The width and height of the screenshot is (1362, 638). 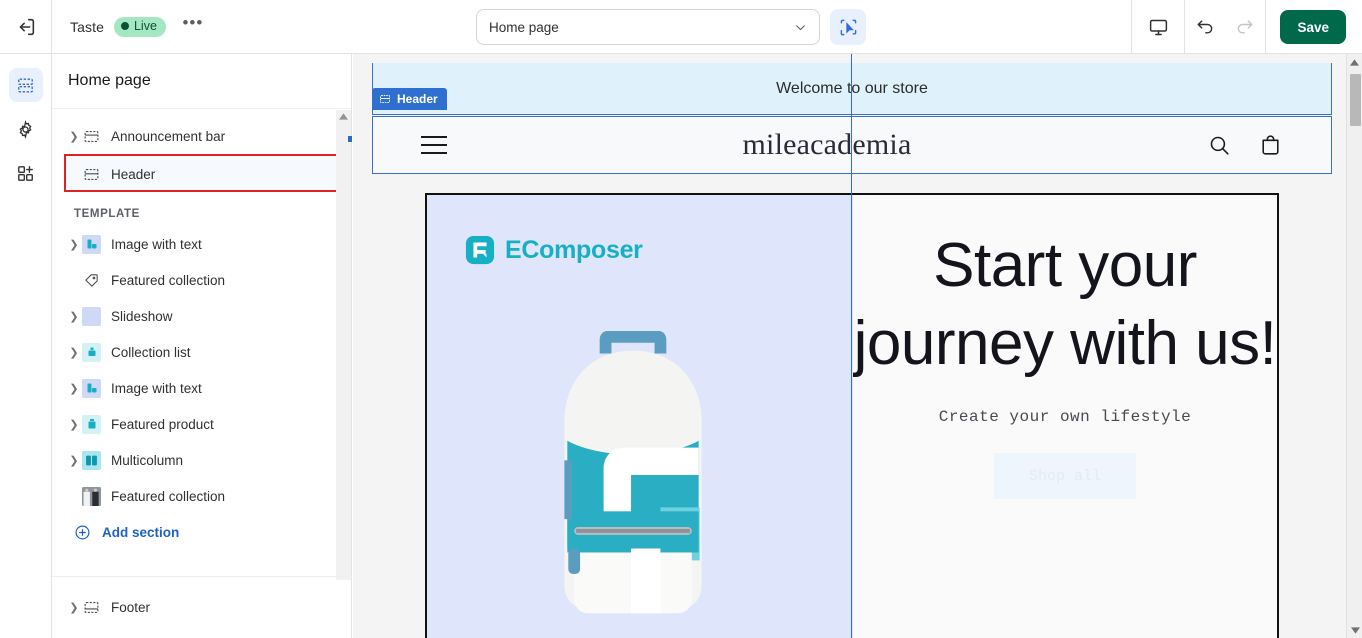 I want to click on slideshow-thumb, so click(x=91, y=316).